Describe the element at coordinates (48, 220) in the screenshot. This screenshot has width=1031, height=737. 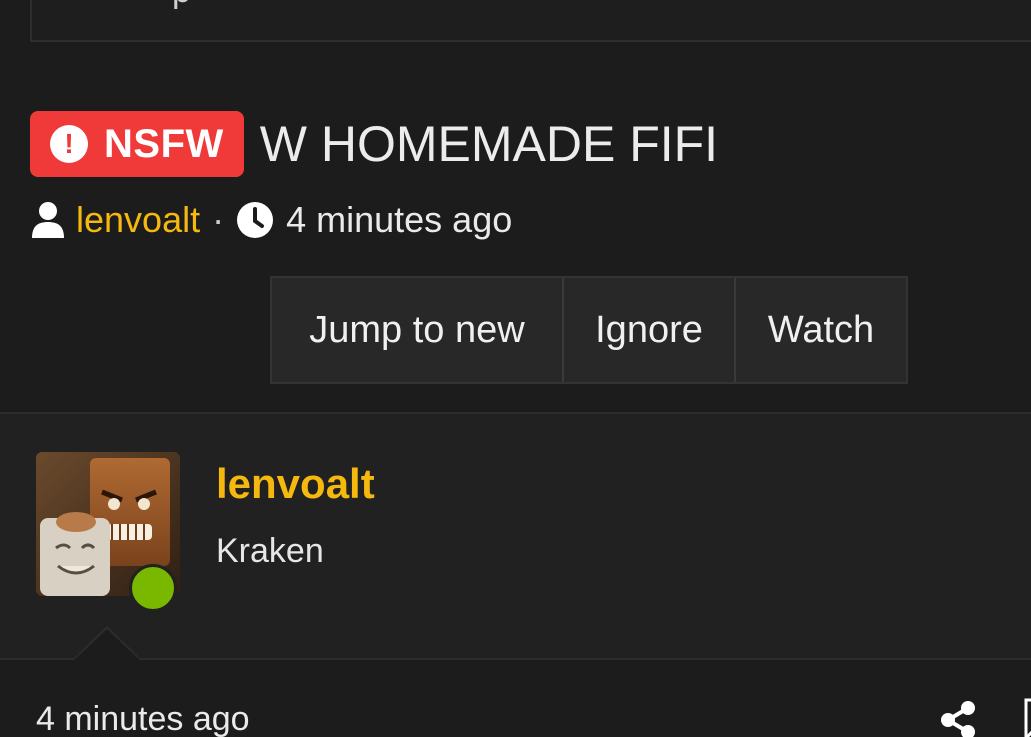
I see `user-icon` at that location.